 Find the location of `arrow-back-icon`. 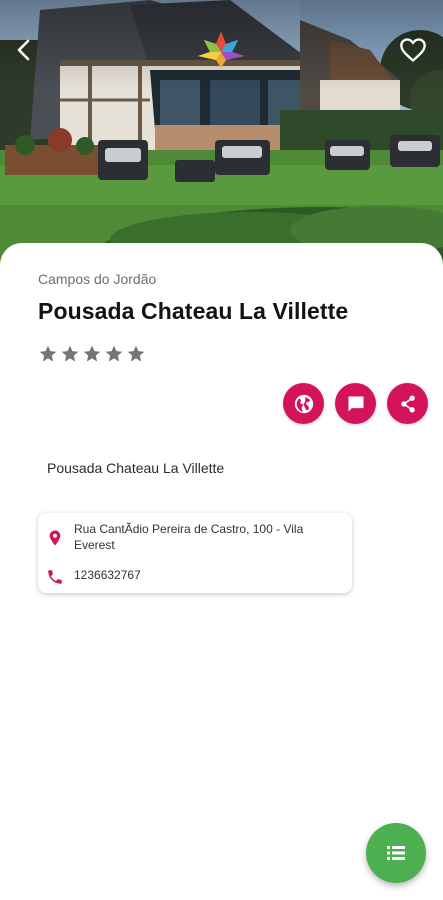

arrow-back-icon is located at coordinates (23, 50).